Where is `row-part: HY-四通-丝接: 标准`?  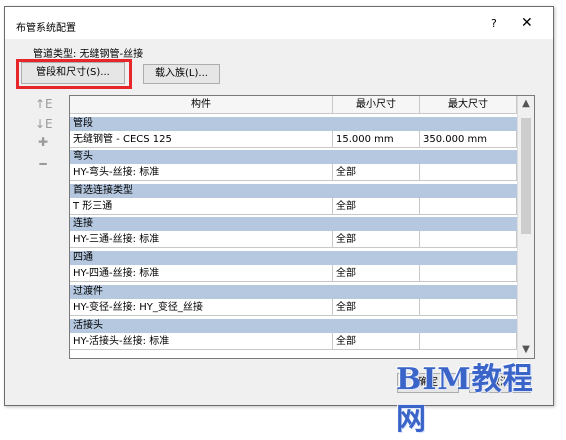 row-part: HY-四通-丝接: 标准 is located at coordinates (201, 273).